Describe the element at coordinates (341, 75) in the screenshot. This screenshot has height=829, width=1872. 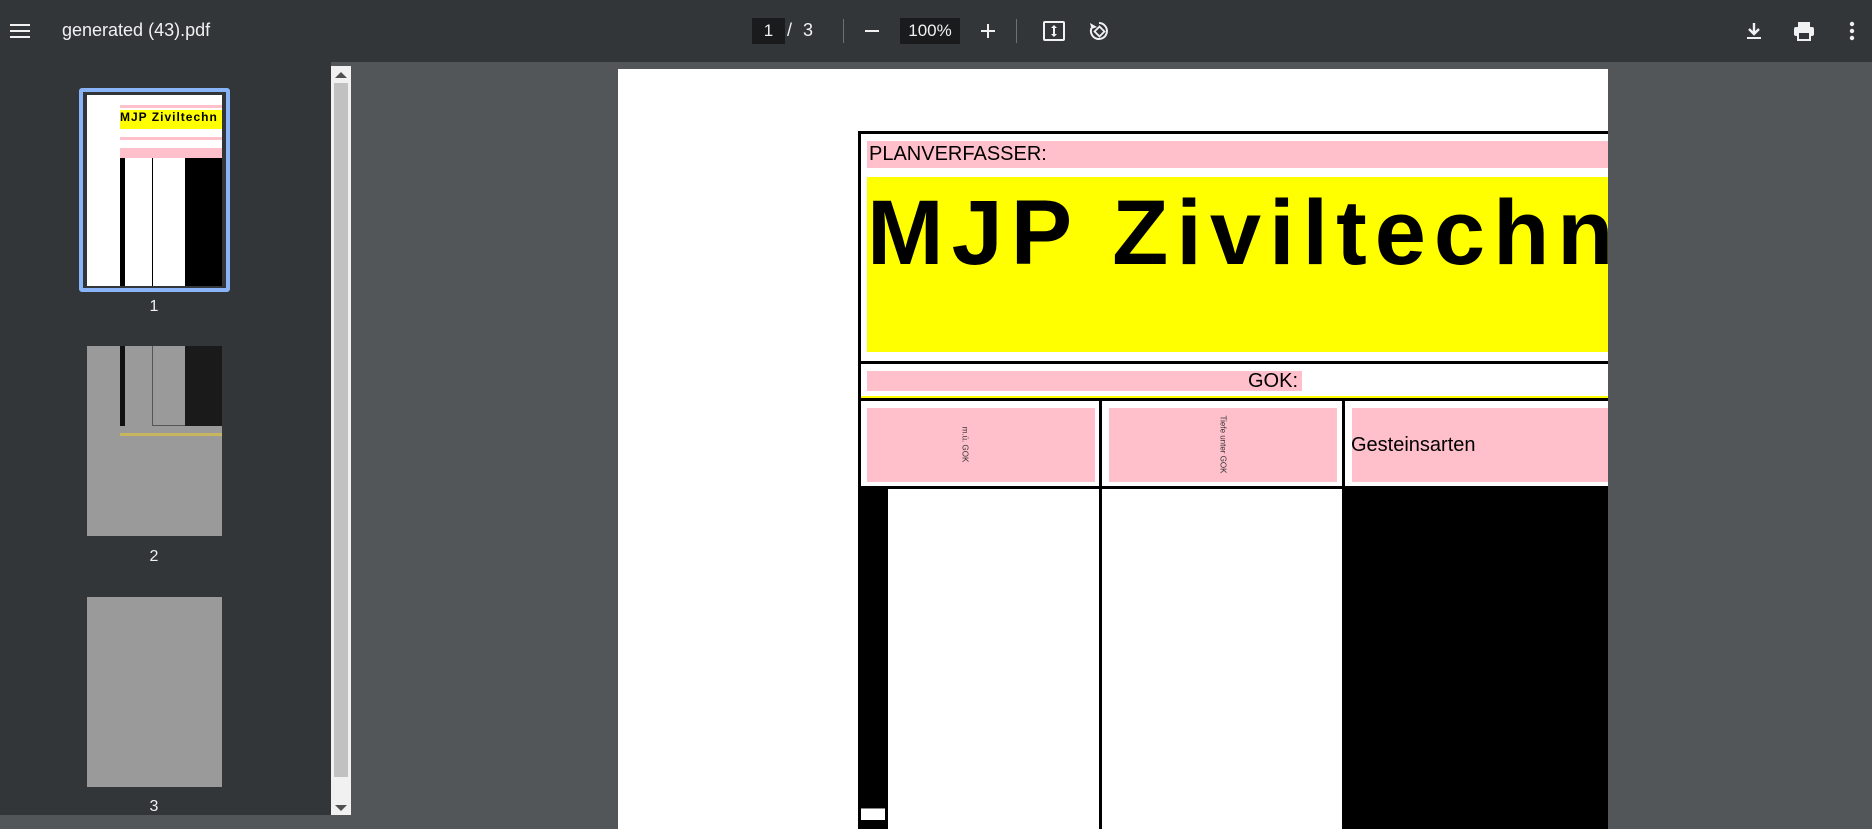
I see `scroll-up-arrow` at that location.